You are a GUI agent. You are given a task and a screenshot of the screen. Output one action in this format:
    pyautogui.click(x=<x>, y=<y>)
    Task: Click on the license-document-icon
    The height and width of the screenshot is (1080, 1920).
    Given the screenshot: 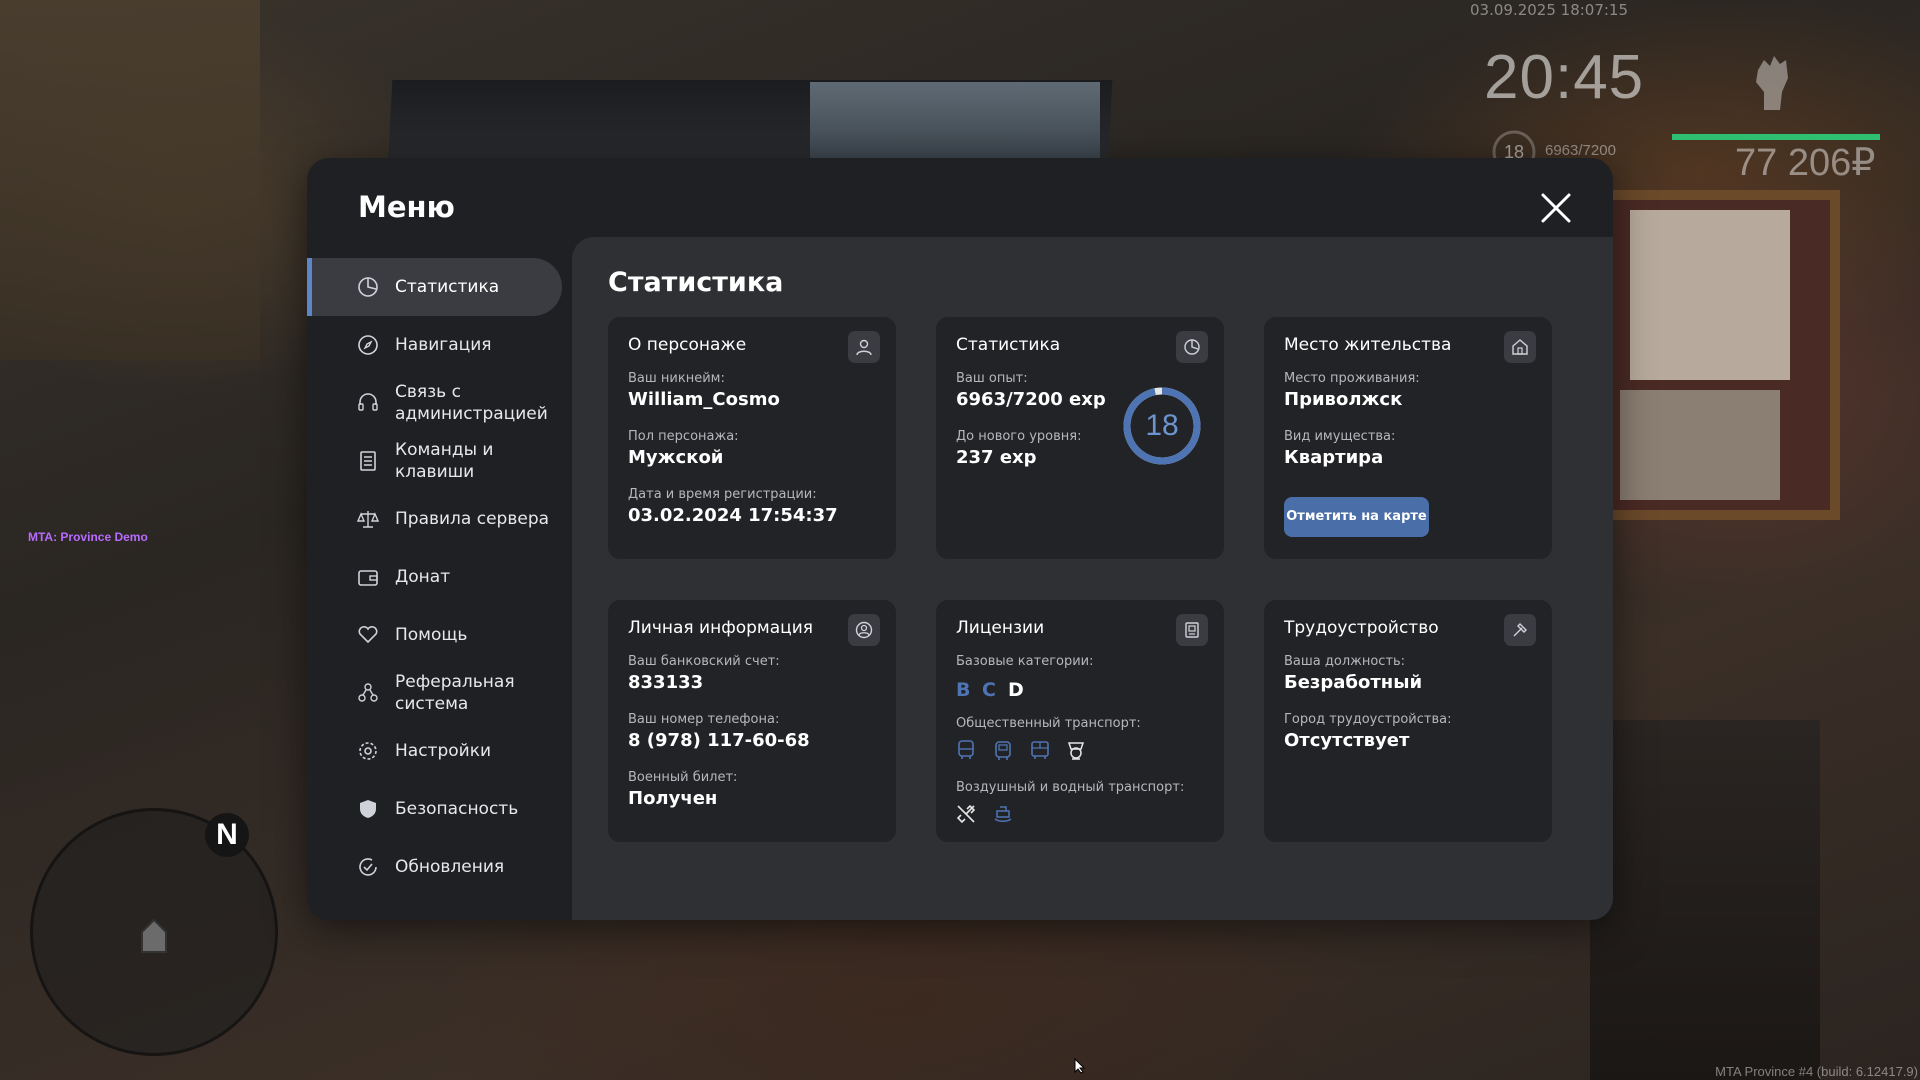 What is the action you would take?
    pyautogui.click(x=1192, y=630)
    